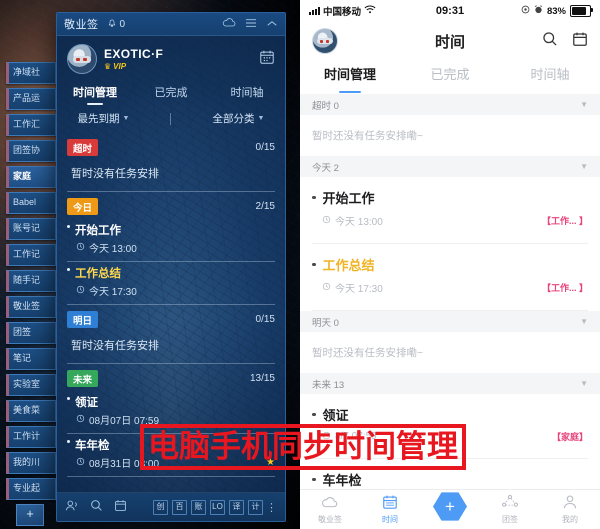  What do you see at coordinates (80, 462) in the screenshot?
I see `clock-icon` at bounding box center [80, 462].